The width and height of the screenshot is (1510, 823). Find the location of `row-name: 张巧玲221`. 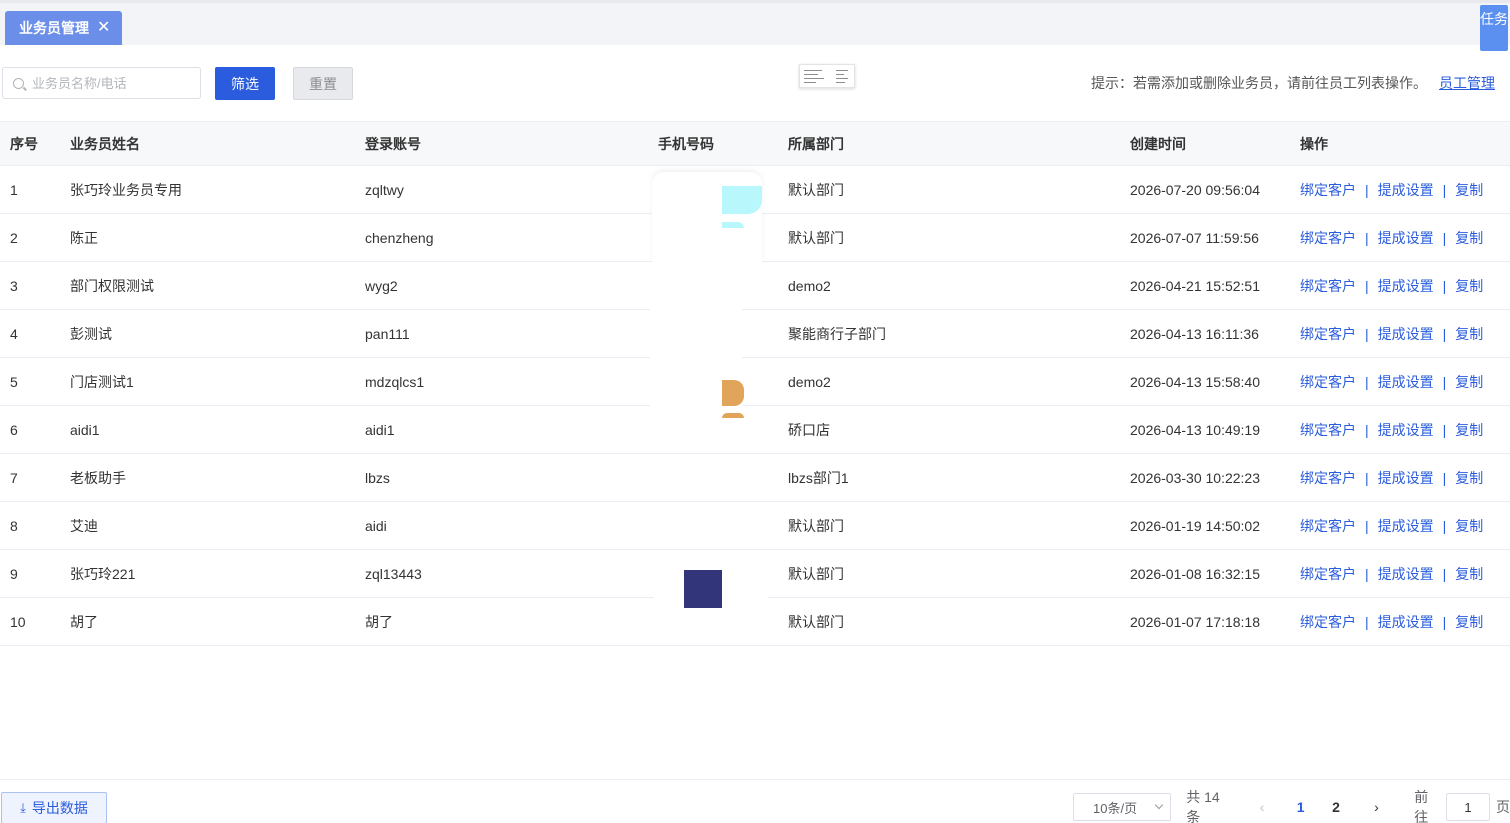

row-name: 张巧玲221 is located at coordinates (103, 573).